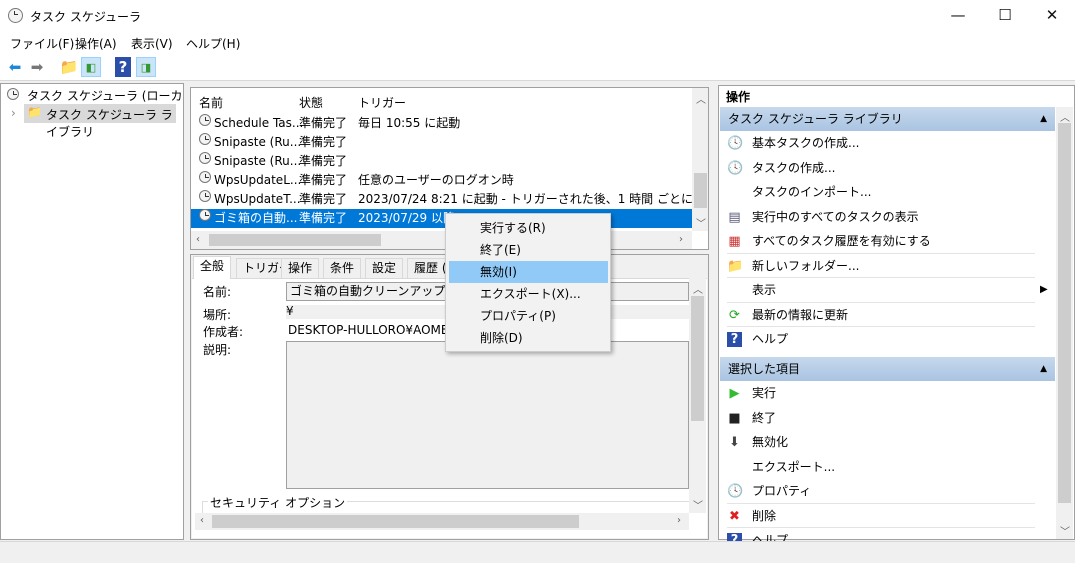  What do you see at coordinates (770, 339) in the screenshot?
I see `action-label: ヘルプ` at bounding box center [770, 339].